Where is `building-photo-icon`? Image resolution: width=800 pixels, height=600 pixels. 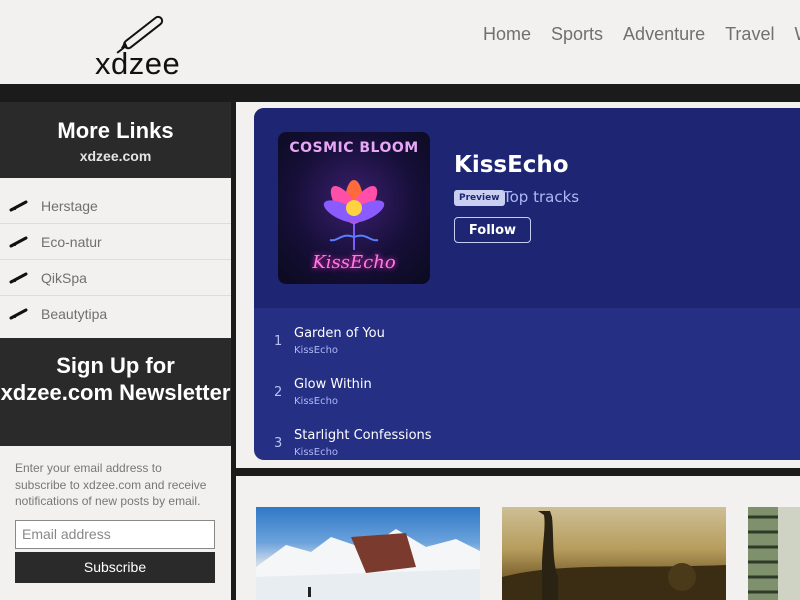 building-photo-icon is located at coordinates (774, 553).